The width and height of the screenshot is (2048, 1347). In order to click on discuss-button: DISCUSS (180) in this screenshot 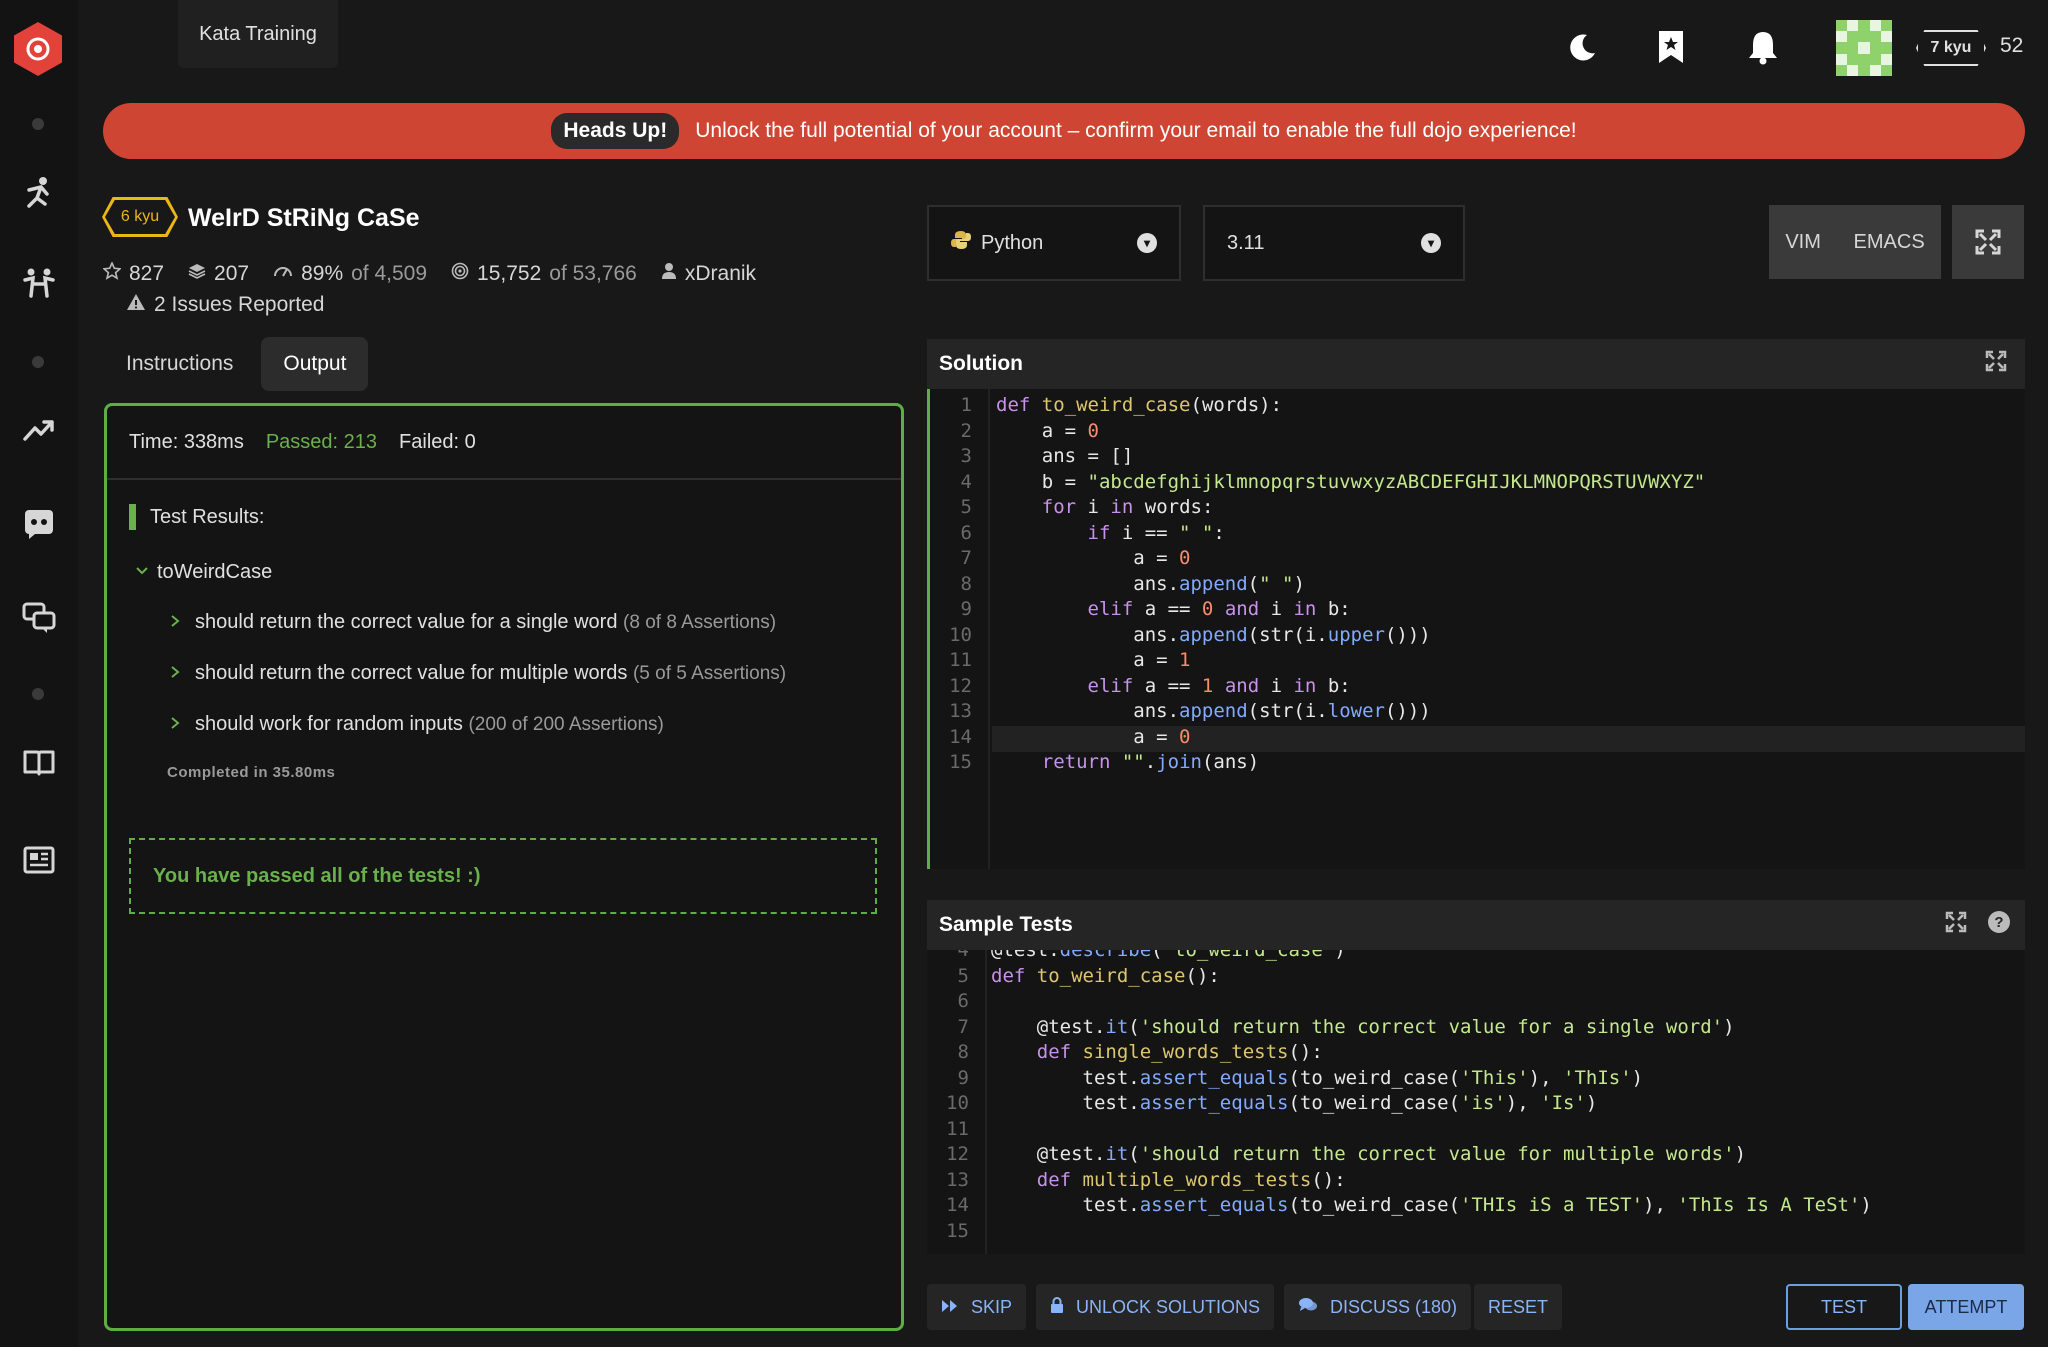, I will do `click(1378, 1307)`.